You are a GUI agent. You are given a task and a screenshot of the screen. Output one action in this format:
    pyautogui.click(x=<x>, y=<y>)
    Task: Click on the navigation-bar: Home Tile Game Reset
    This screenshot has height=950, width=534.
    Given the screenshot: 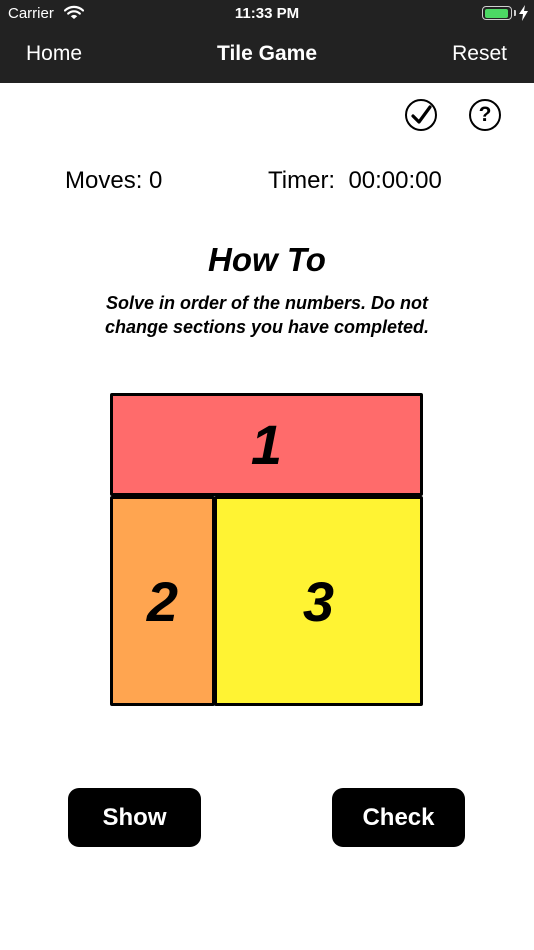 What is the action you would take?
    pyautogui.click(x=267, y=55)
    